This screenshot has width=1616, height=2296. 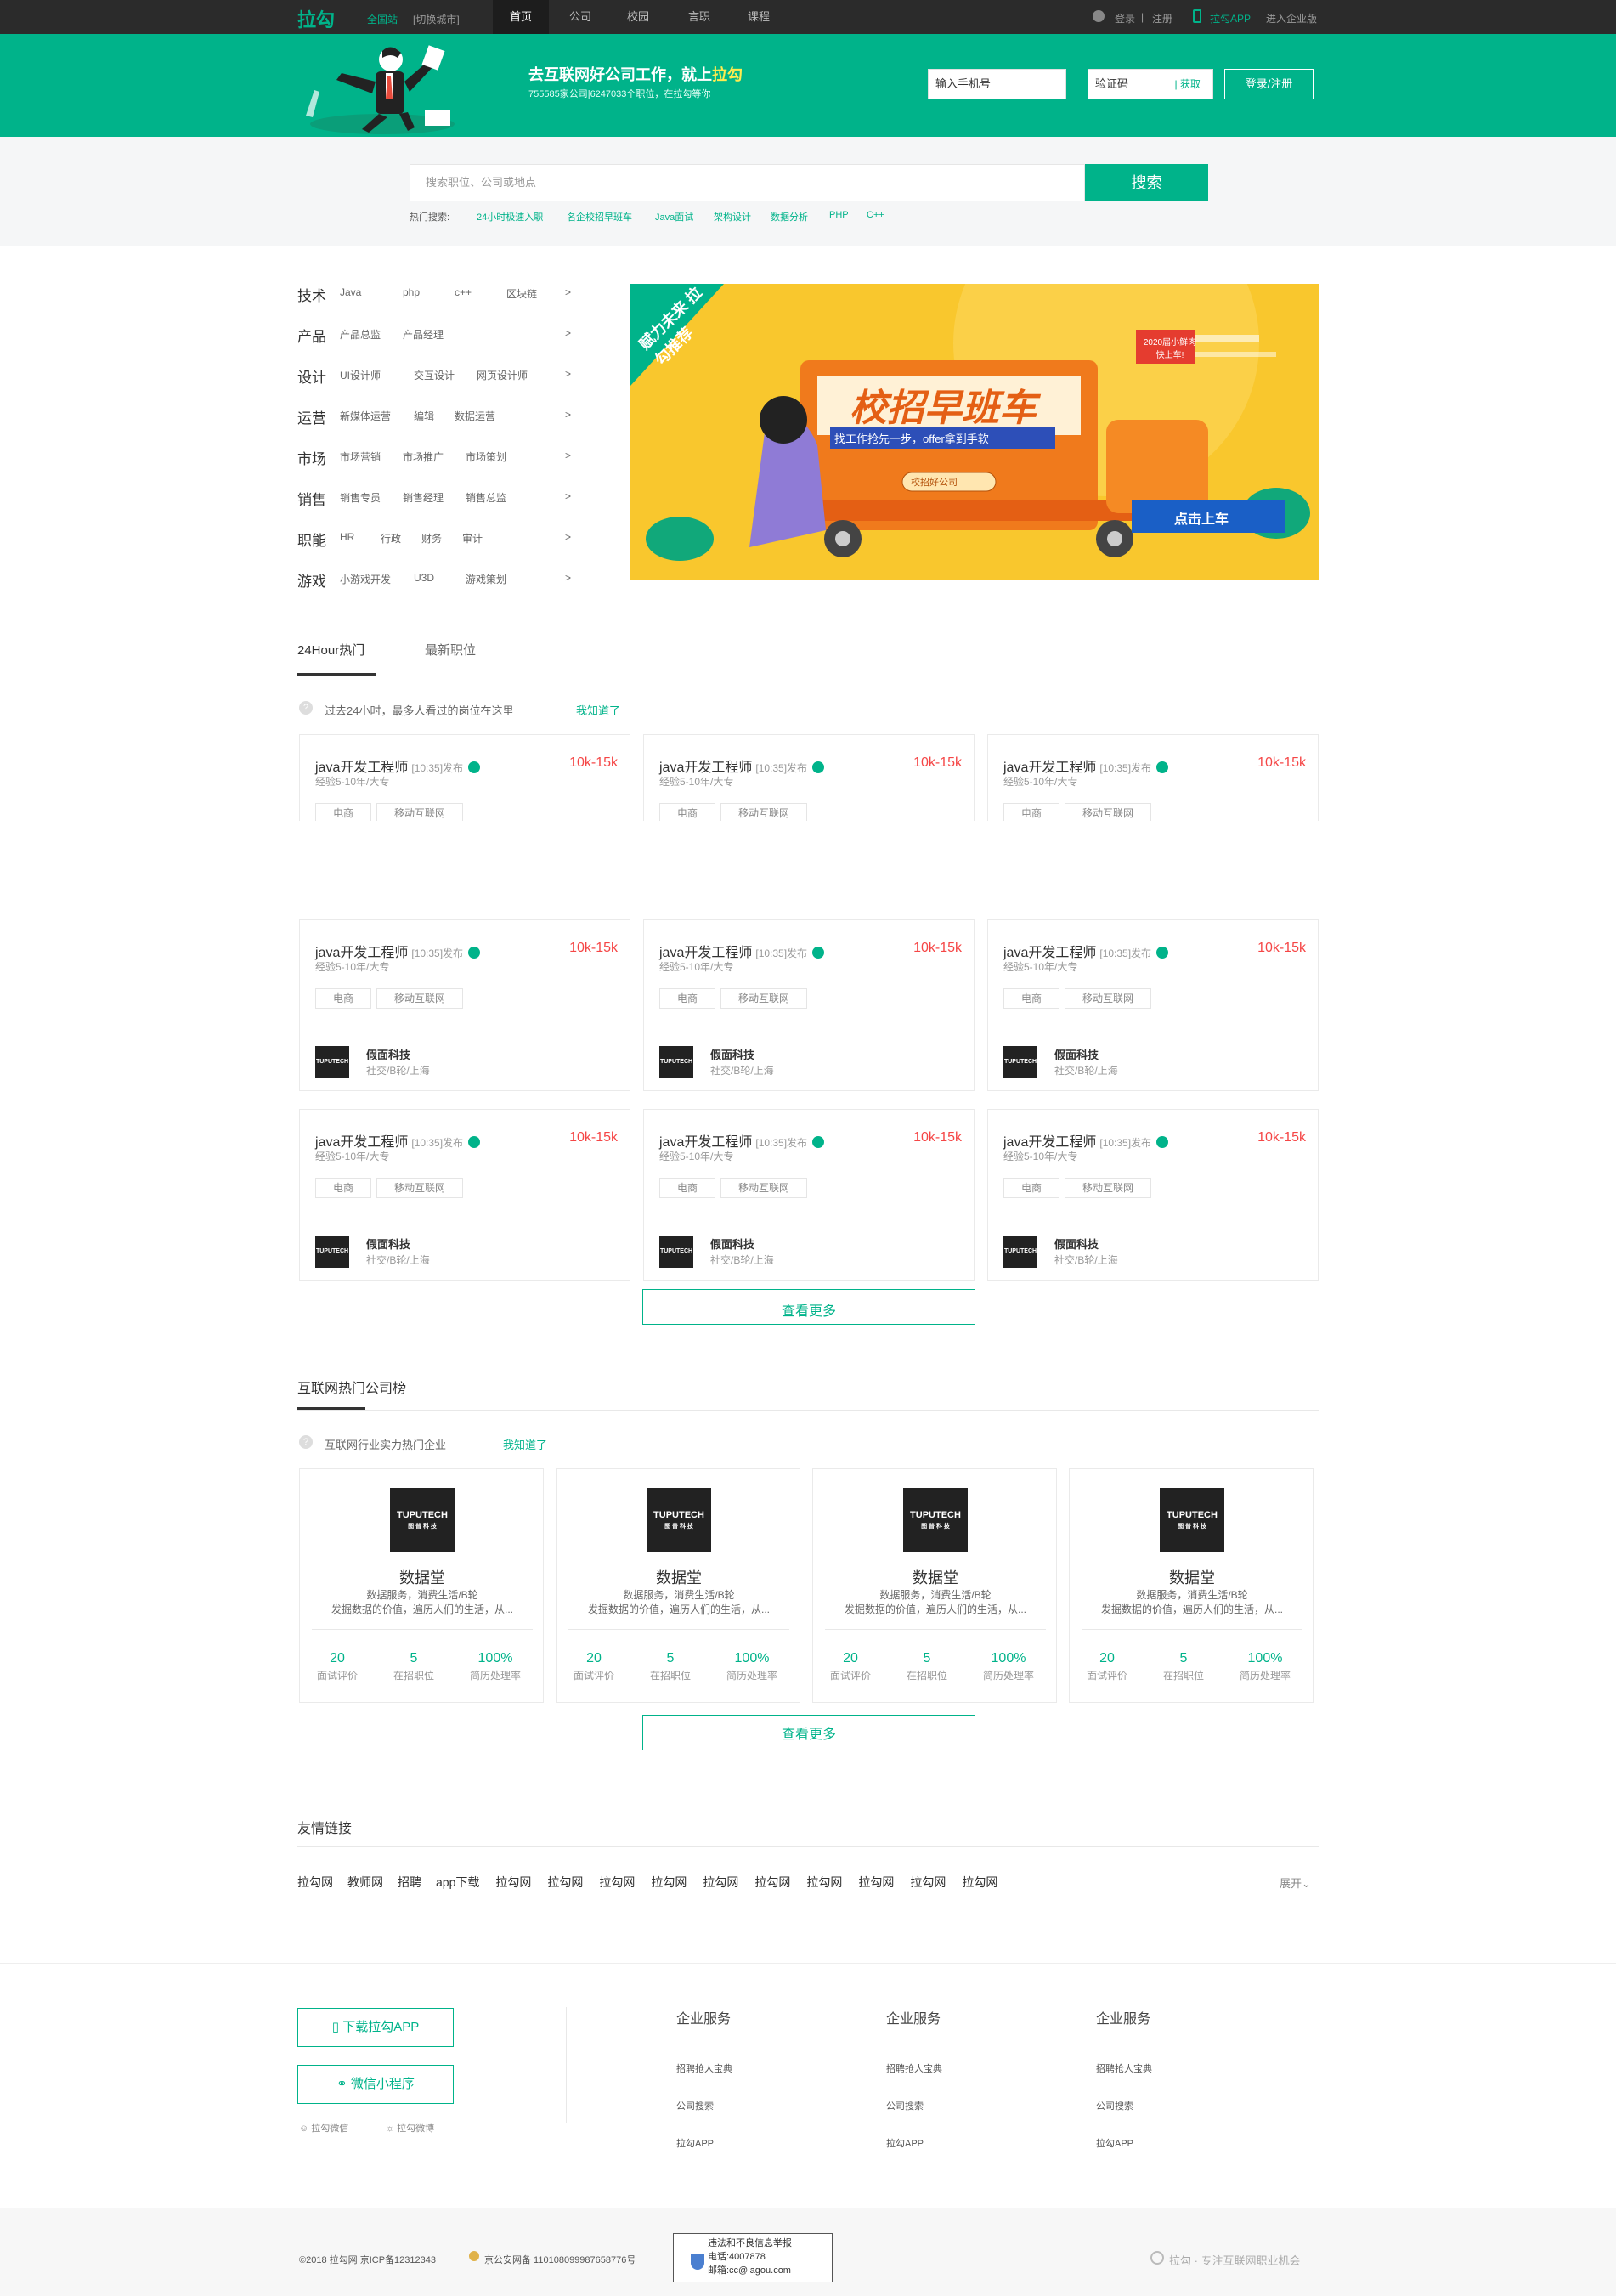 I want to click on category-item: 游戏策划, so click(x=486, y=579).